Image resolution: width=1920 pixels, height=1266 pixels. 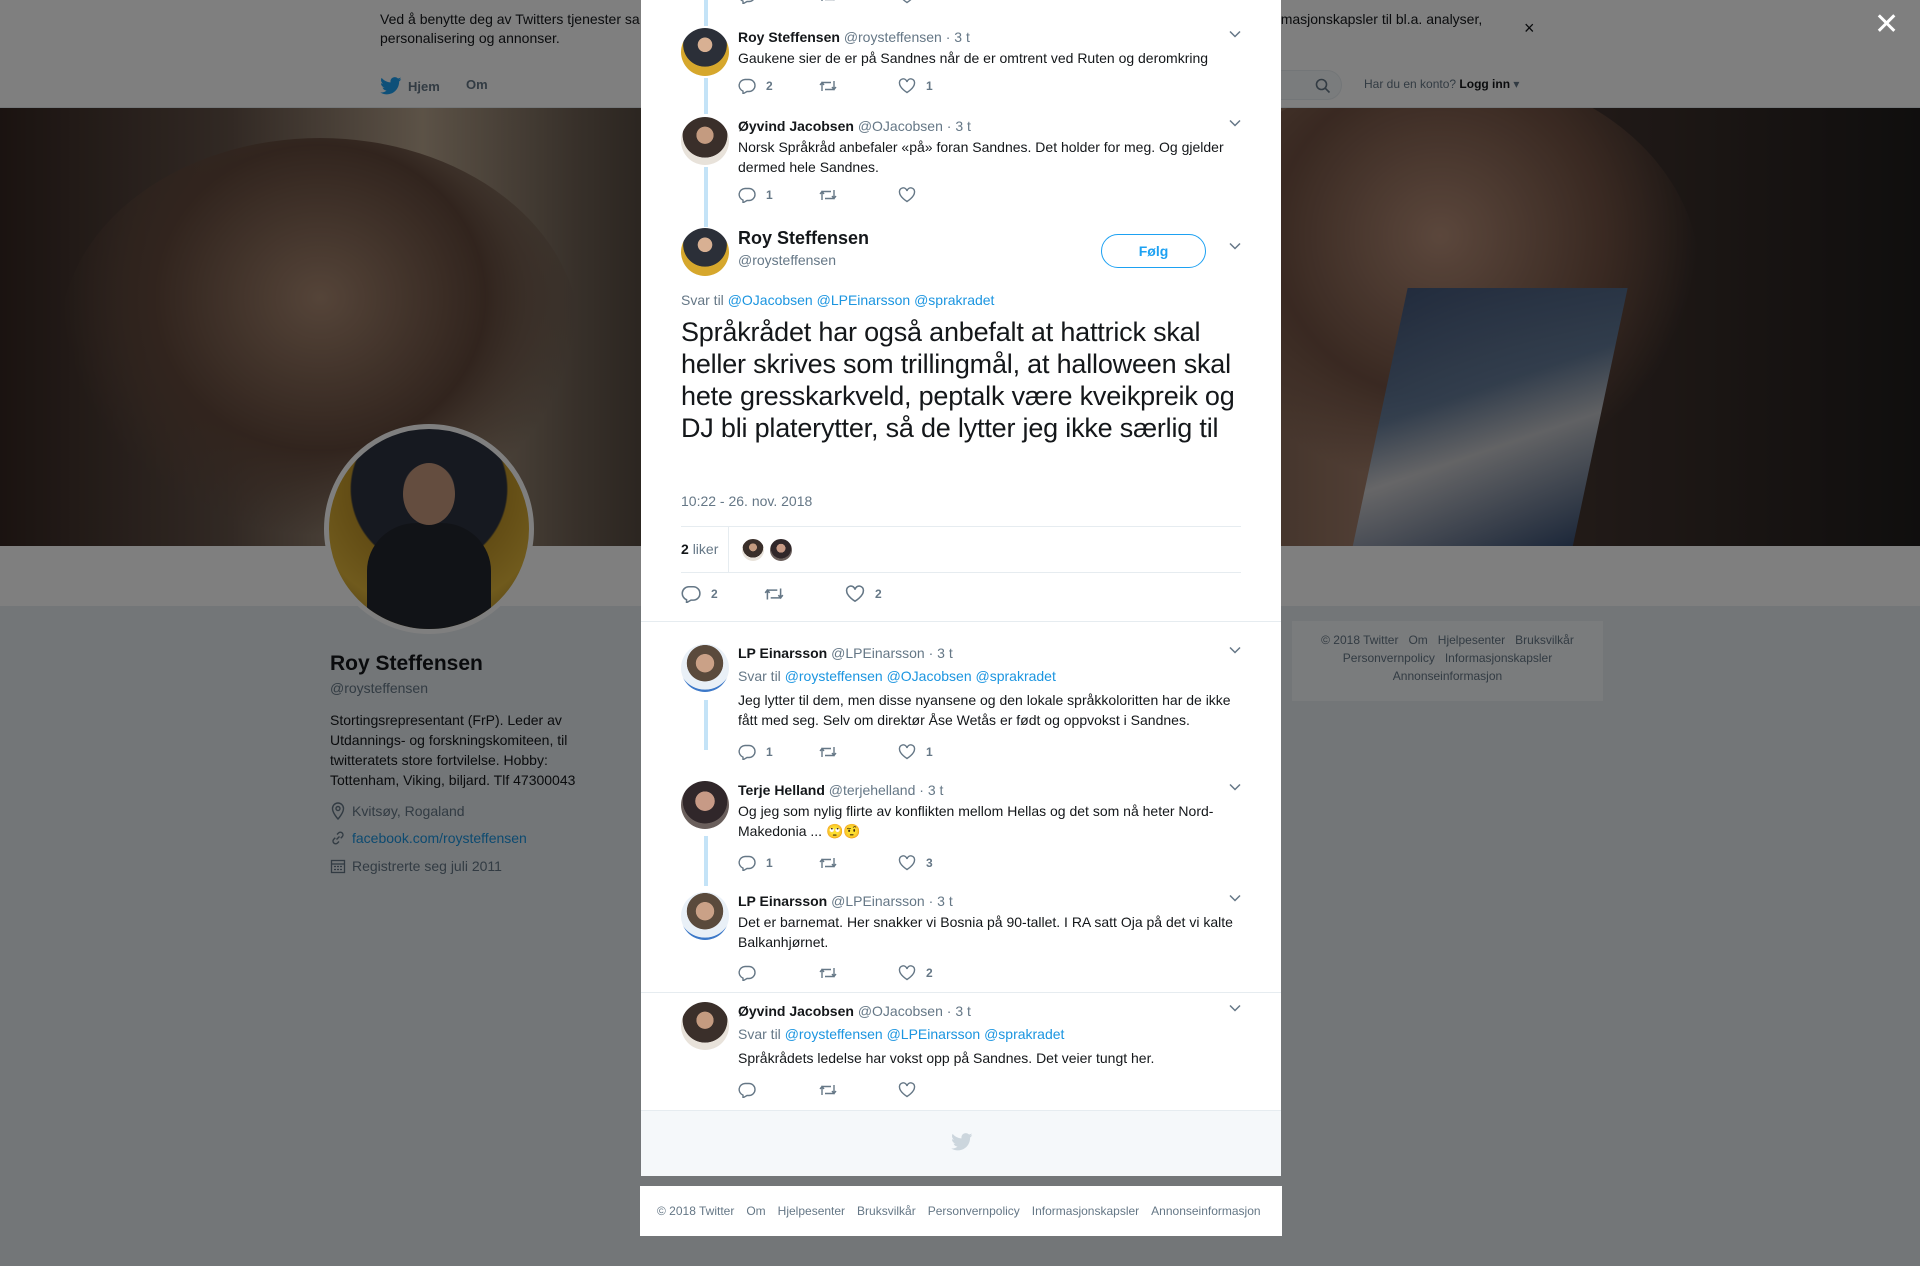 I want to click on footer-link: Hjelpesenter, so click(x=811, y=1211).